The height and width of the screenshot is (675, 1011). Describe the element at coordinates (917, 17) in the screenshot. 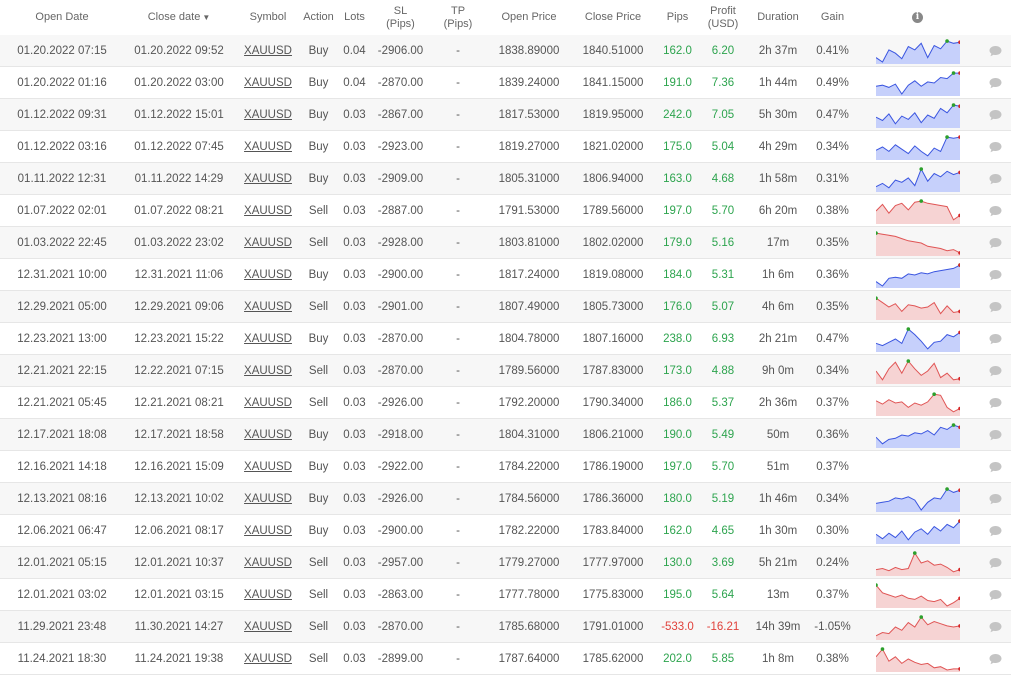

I see `info-icon: i` at that location.